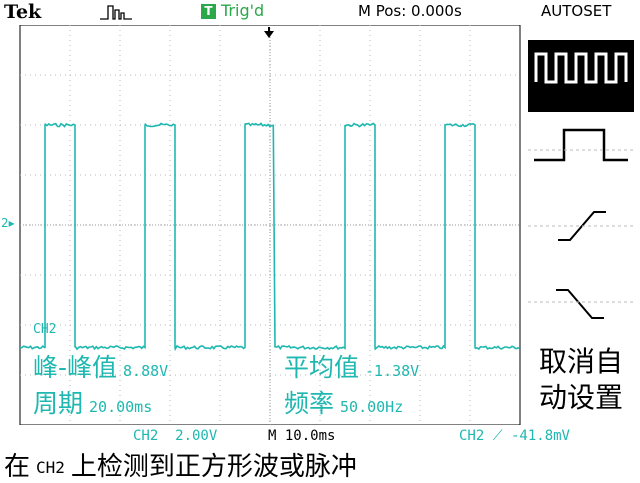 The width and height of the screenshot is (640, 483). Describe the element at coordinates (576, 11) in the screenshot. I see `menu-title: AUTOSET` at that location.